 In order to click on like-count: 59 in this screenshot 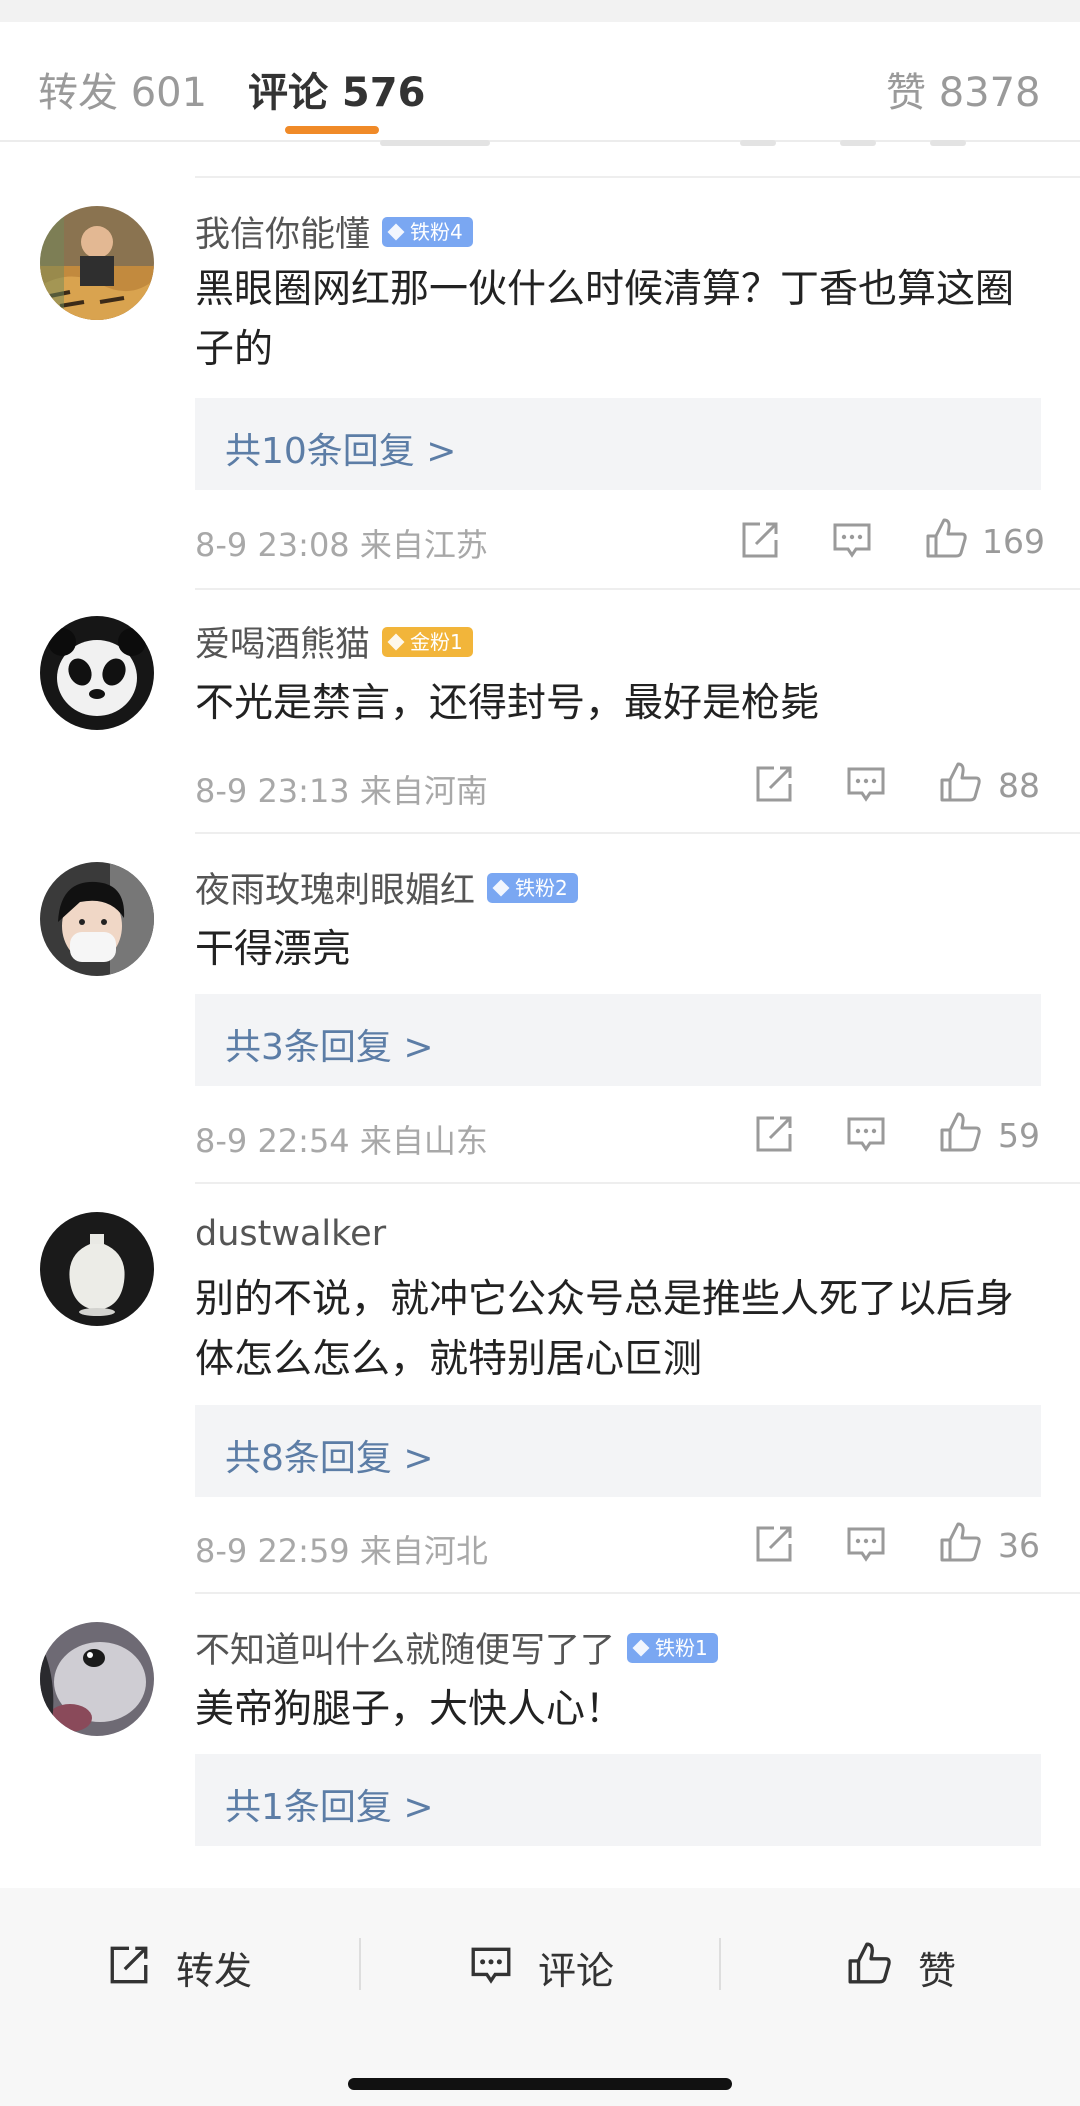, I will do `click(1019, 1135)`.